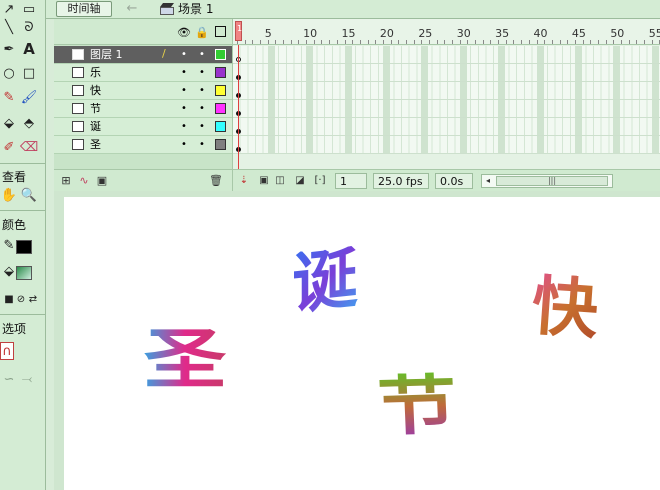 This screenshot has height=490, width=660. I want to click on glyph-dan: 诞, so click(325, 281).